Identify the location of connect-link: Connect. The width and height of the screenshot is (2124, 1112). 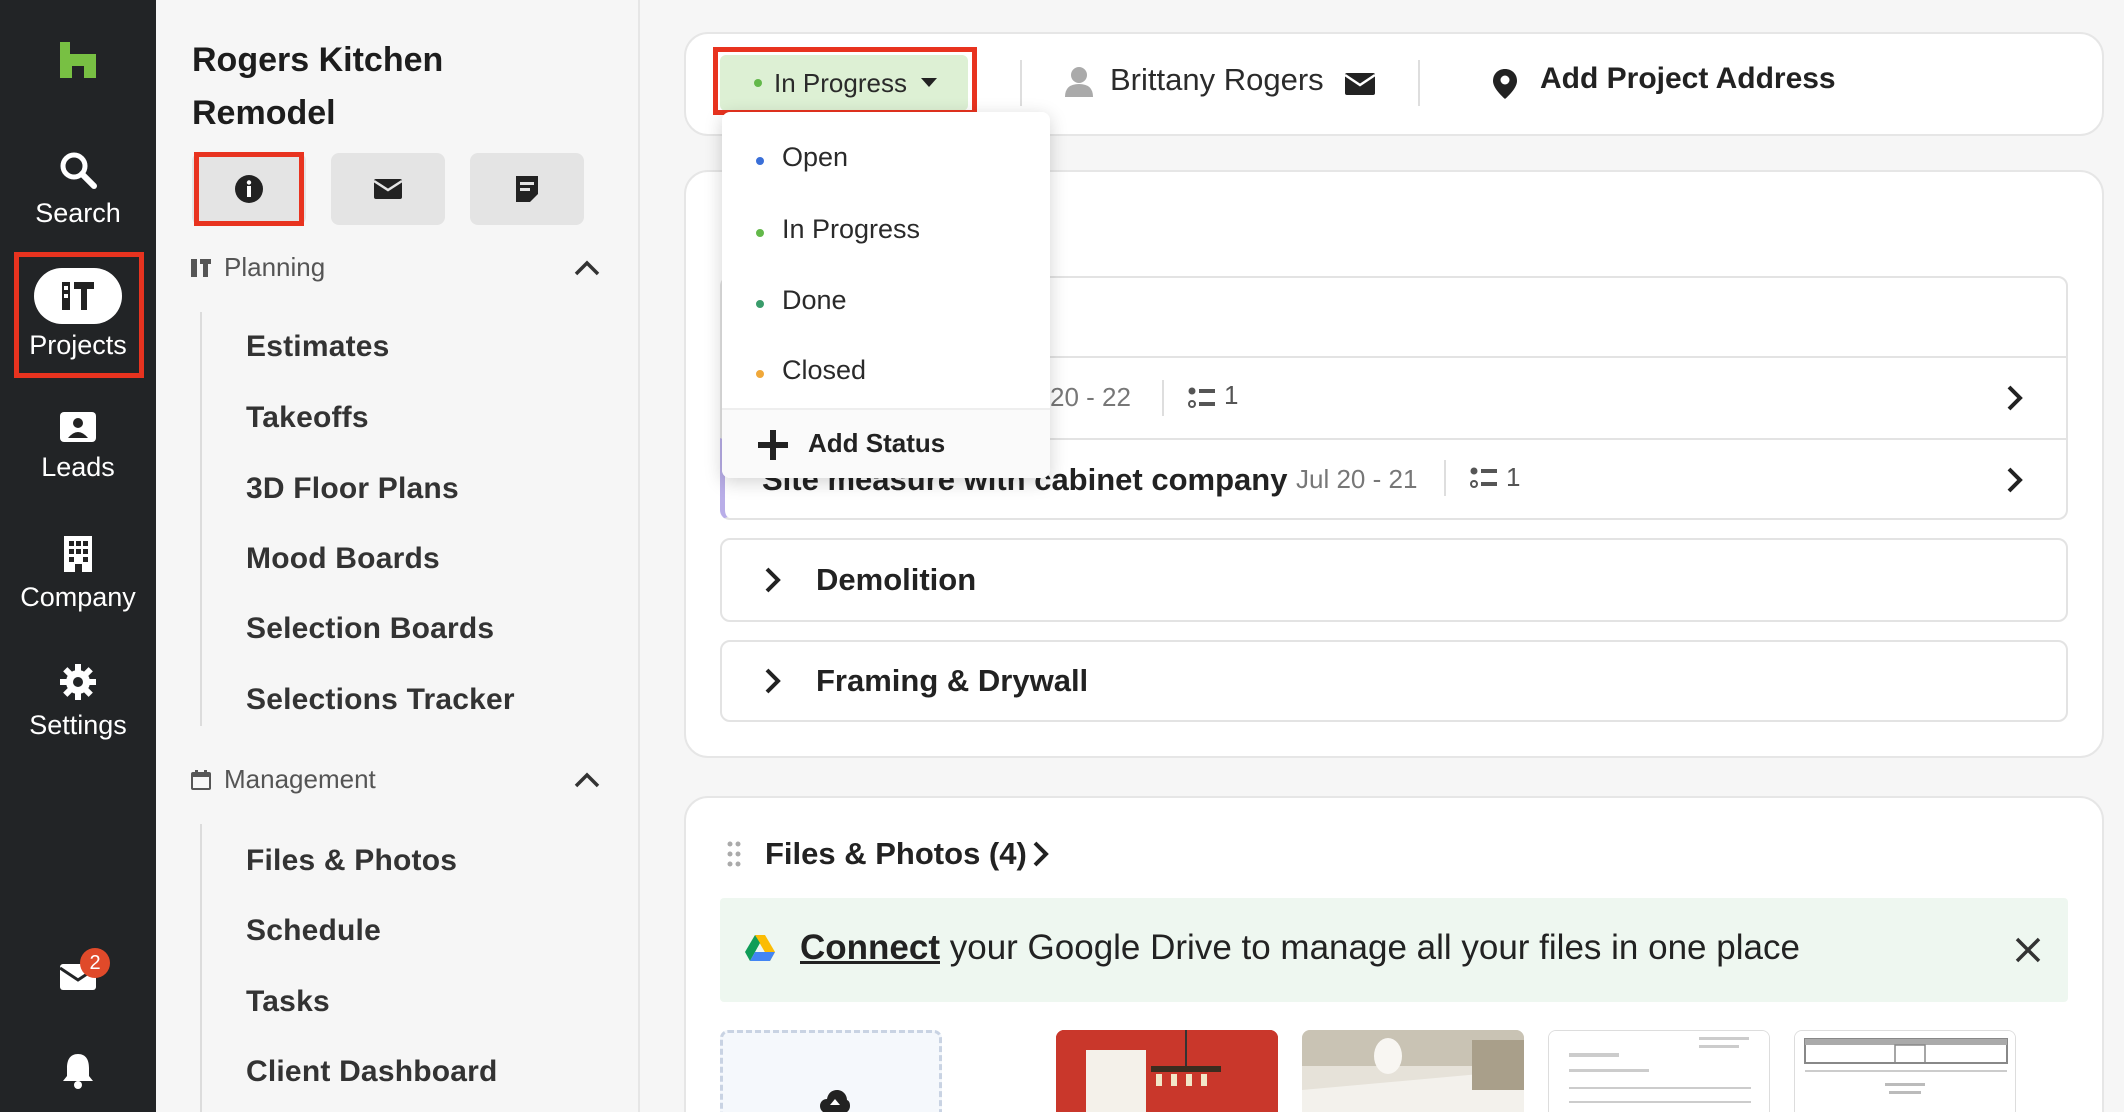
(870, 947).